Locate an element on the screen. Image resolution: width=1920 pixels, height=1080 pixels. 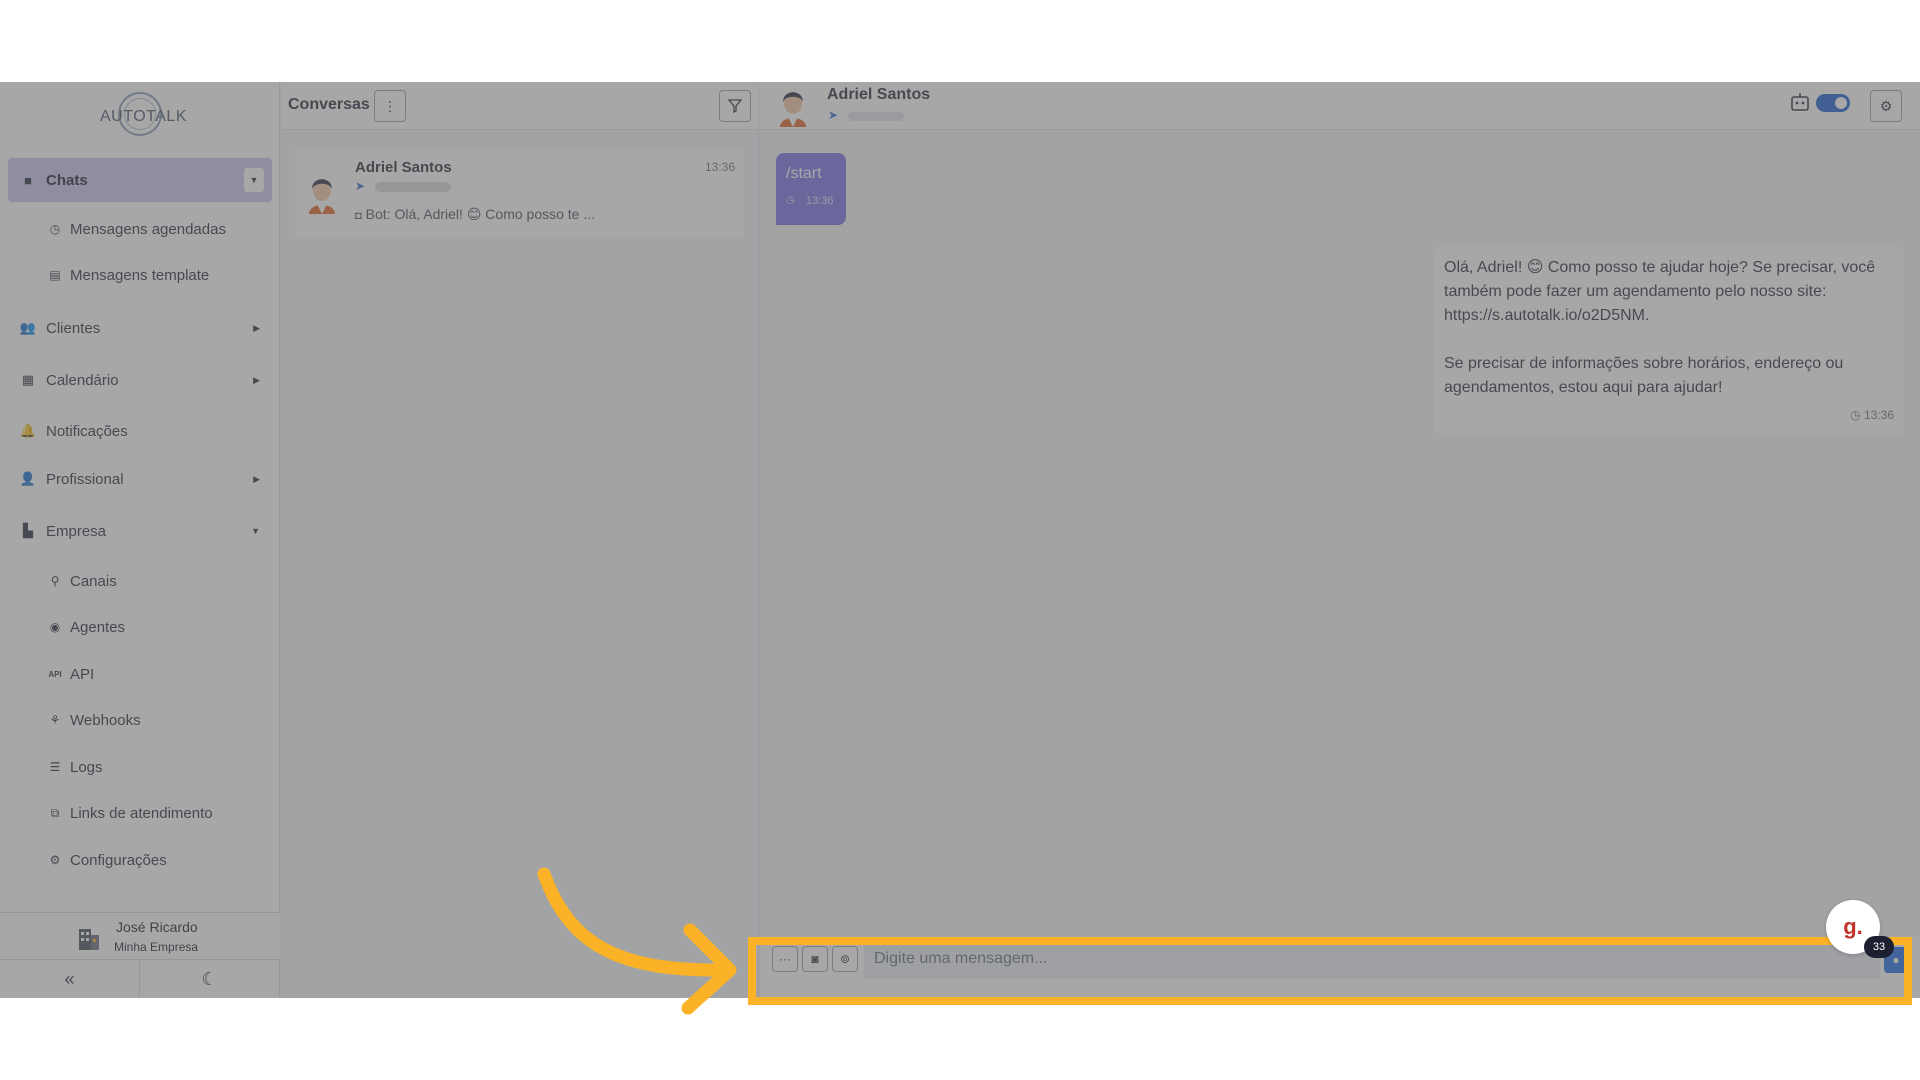
users-icon: 👥 is located at coordinates (28, 327).